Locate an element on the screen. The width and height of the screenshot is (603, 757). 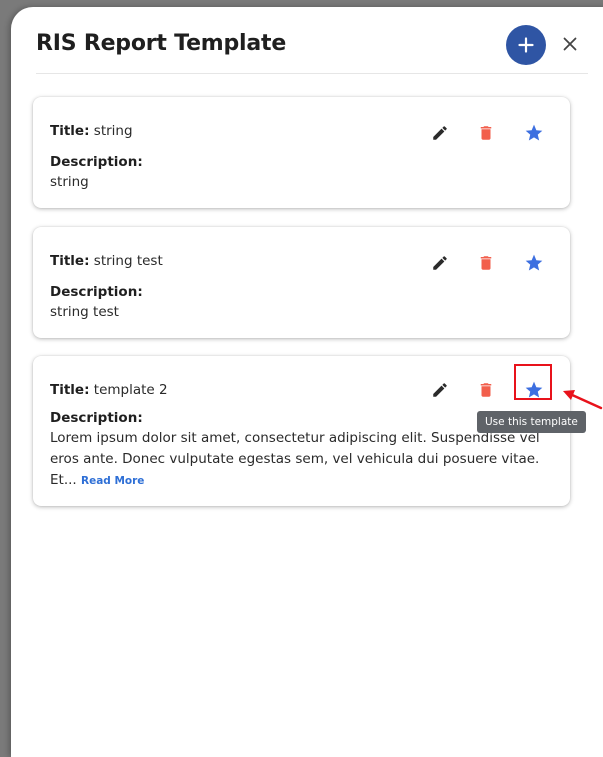
annotation-arrow-icon is located at coordinates (583, 400).